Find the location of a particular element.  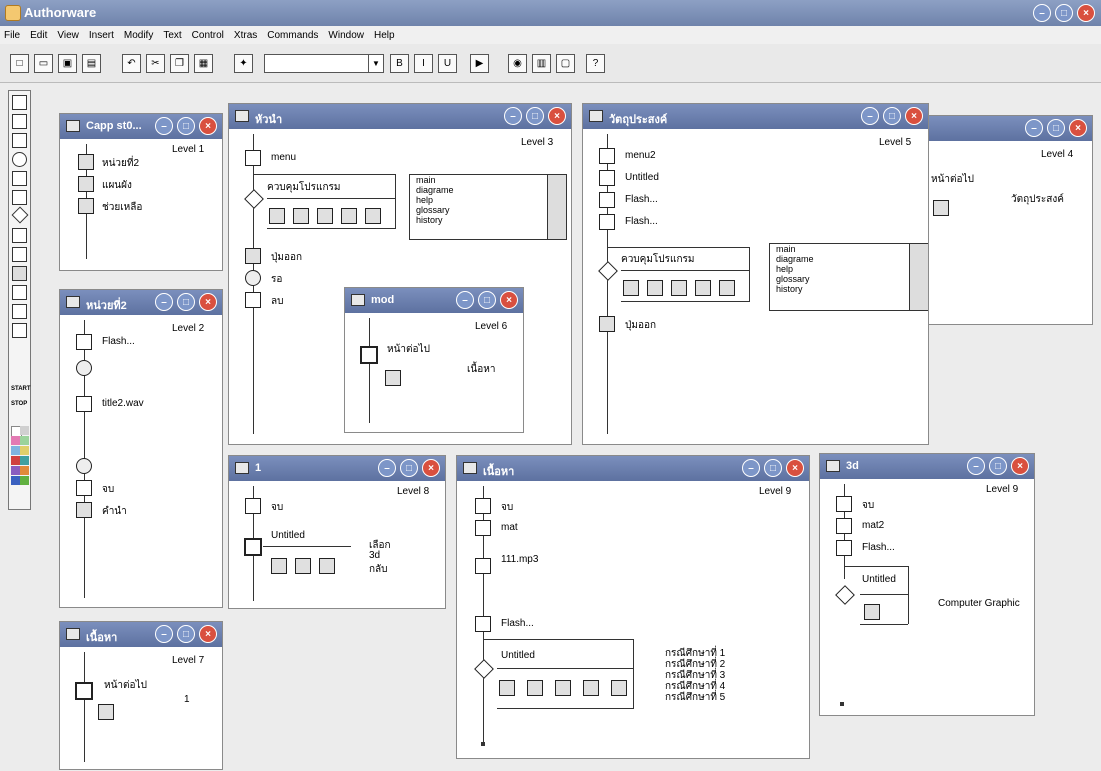

underline-button: U is located at coordinates (447, 63).